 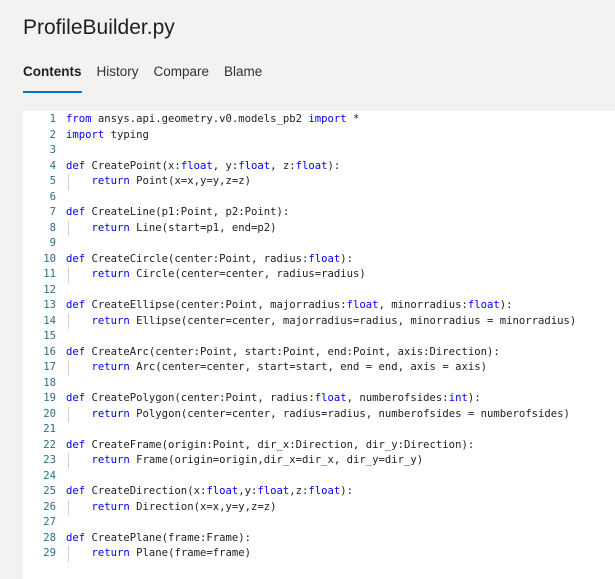 What do you see at coordinates (49, 429) in the screenshot?
I see `line-number: 21` at bounding box center [49, 429].